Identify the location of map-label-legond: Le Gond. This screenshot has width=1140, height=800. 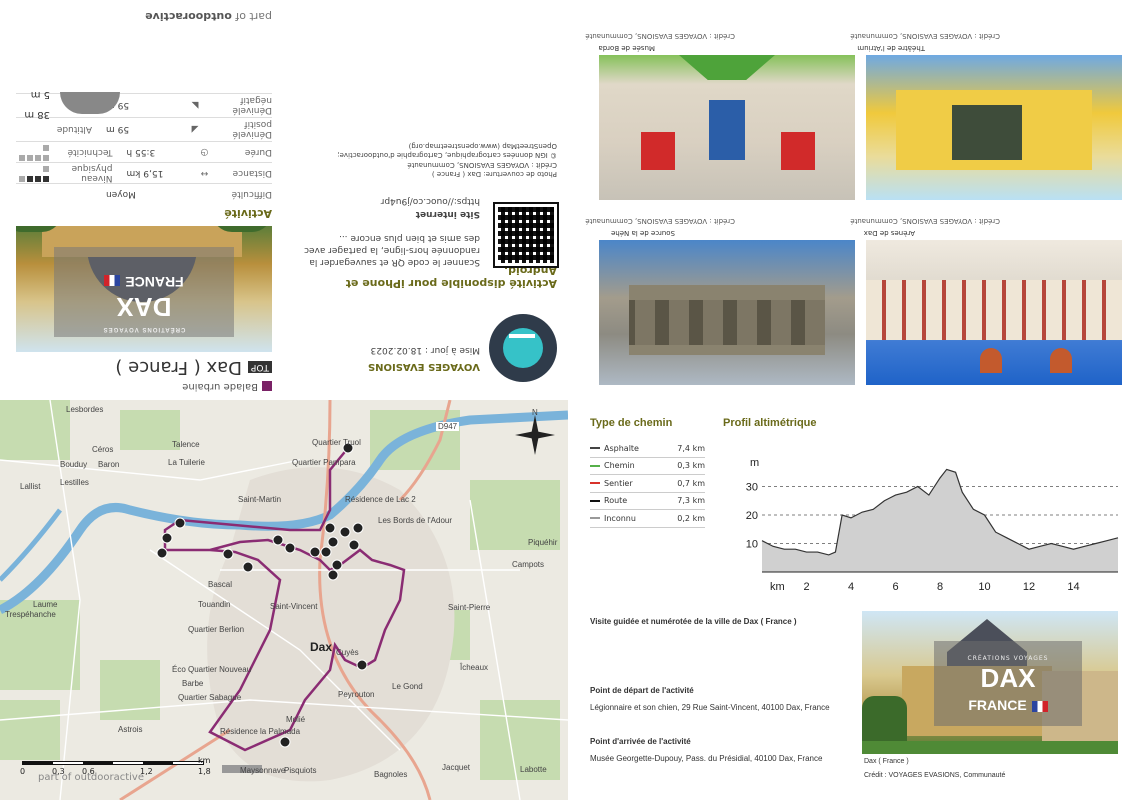
(407, 686).